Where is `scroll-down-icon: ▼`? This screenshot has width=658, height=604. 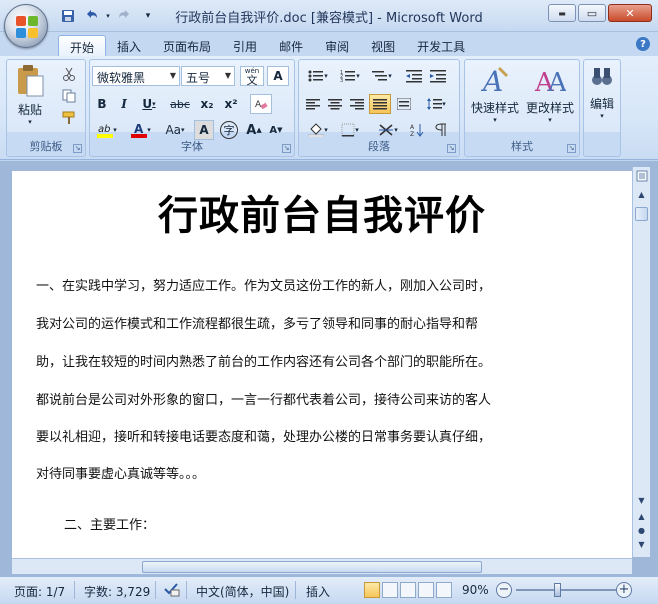 scroll-down-icon: ▼ is located at coordinates (641, 500).